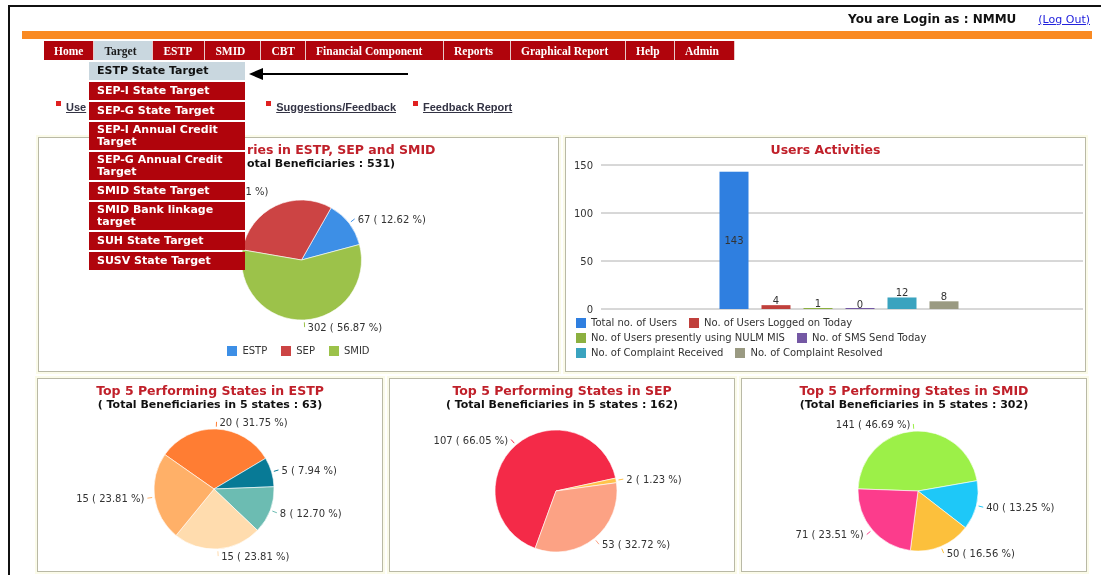 The image size is (1101, 575). What do you see at coordinates (124, 50) in the screenshot?
I see `menu-tab: Target` at bounding box center [124, 50].